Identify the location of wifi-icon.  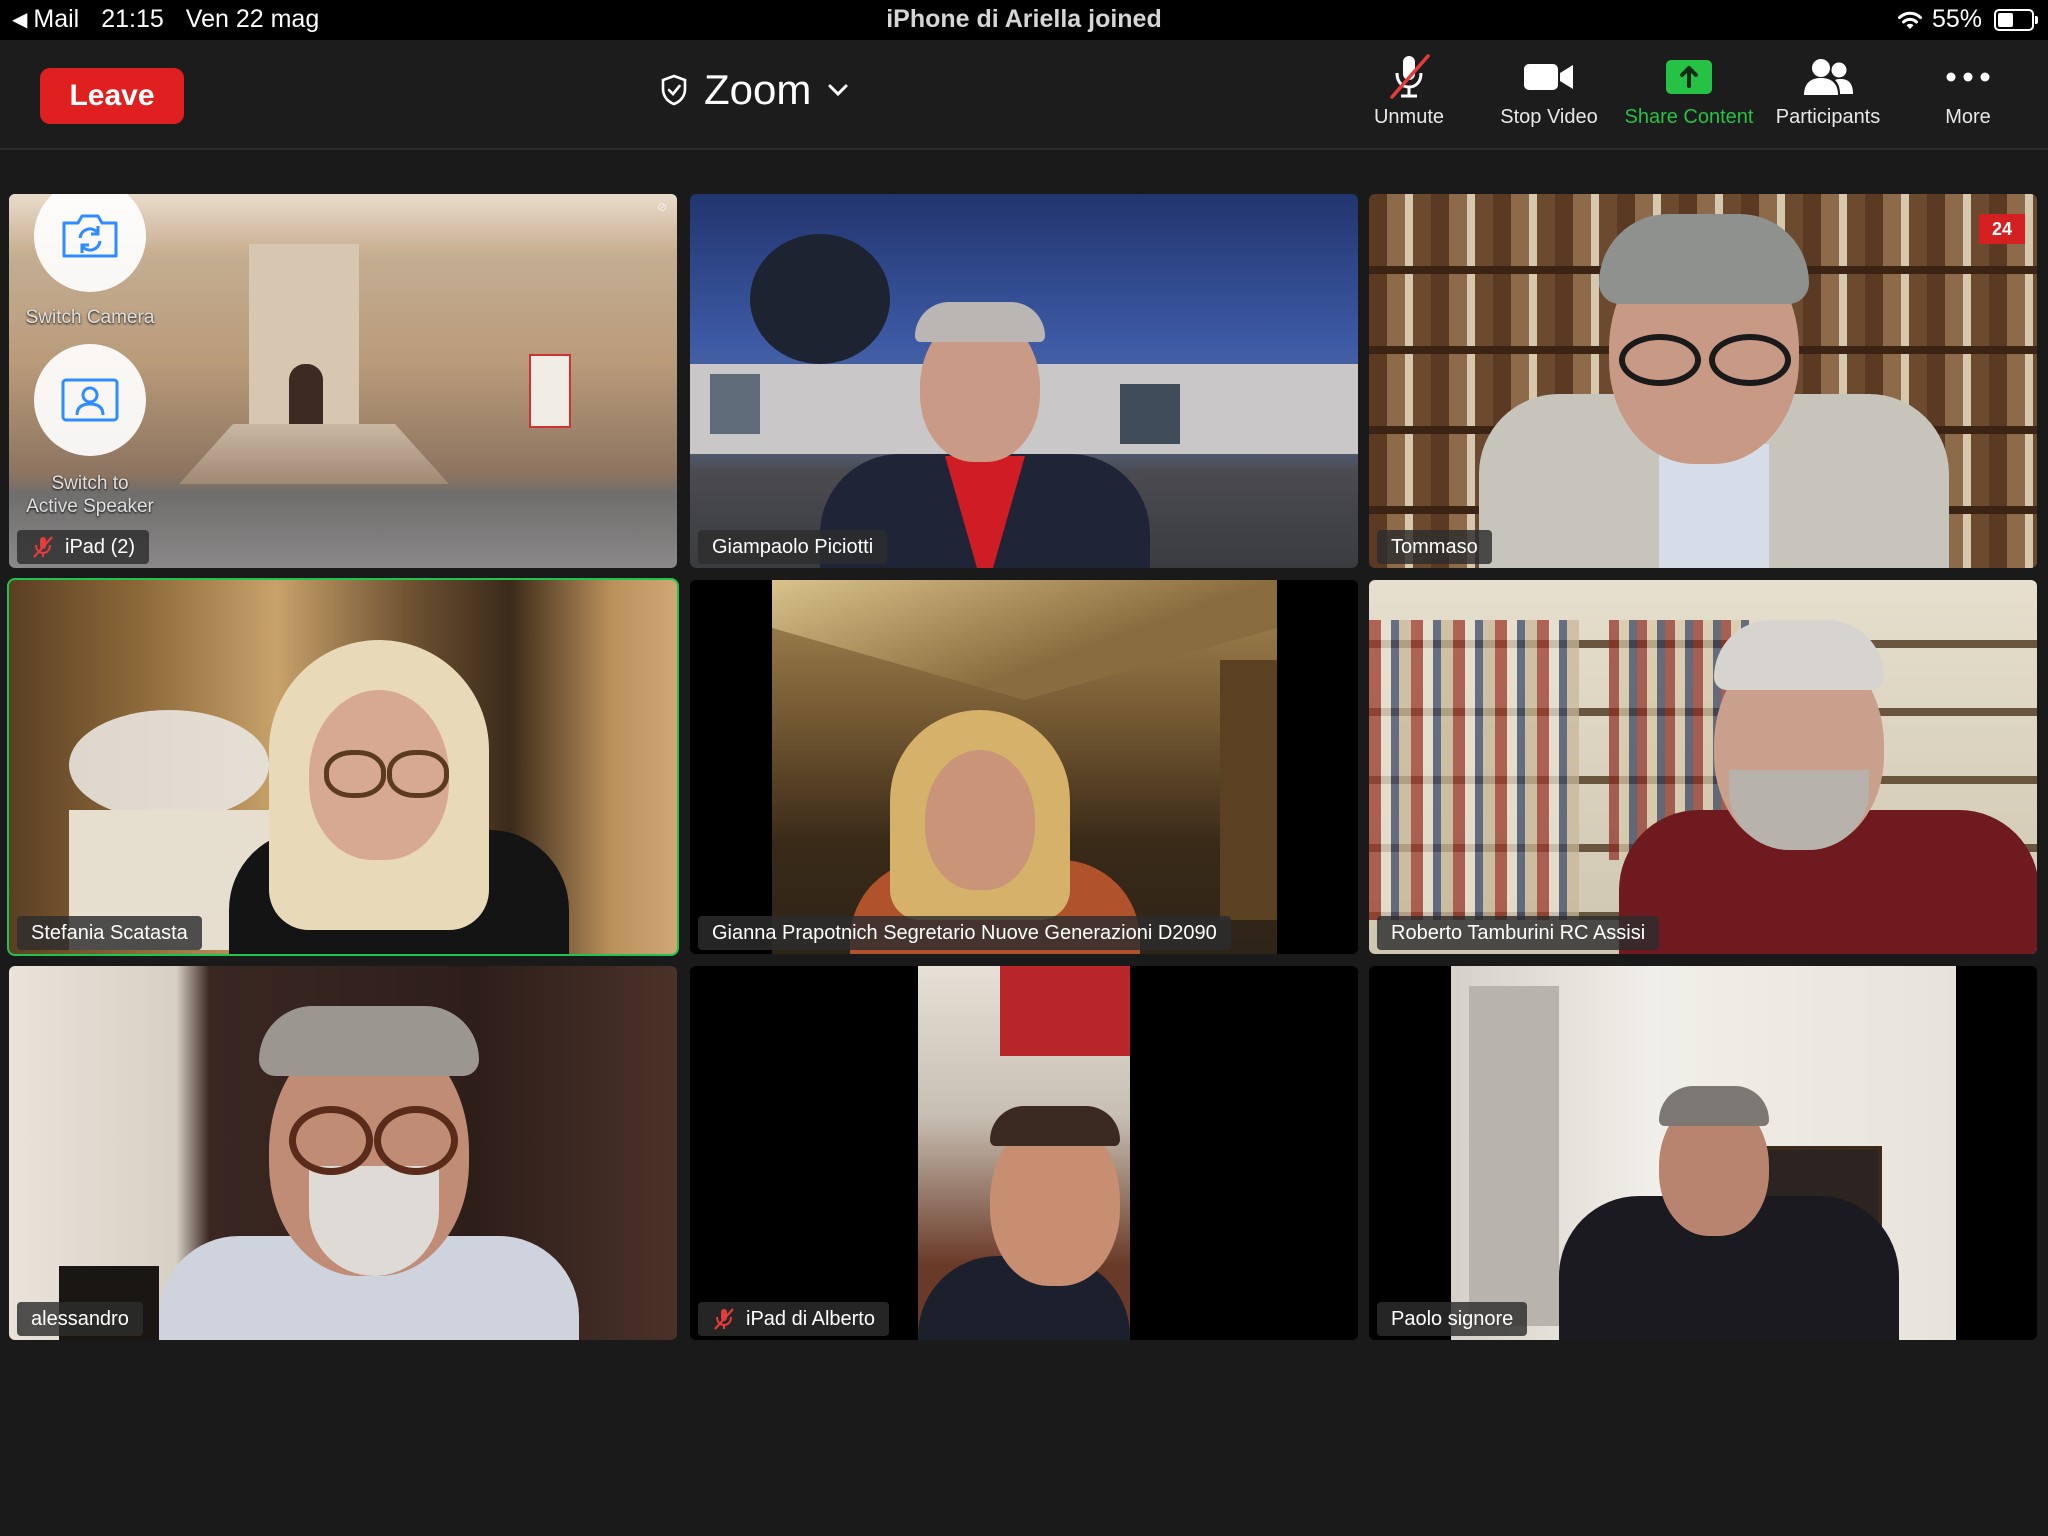
(1909, 20).